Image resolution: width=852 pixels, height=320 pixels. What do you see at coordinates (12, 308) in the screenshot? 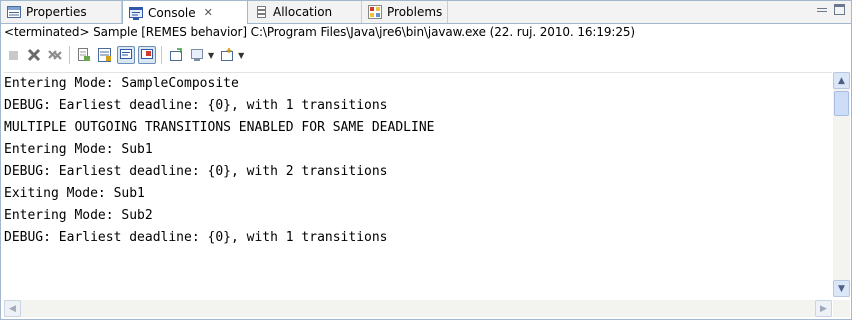
I see `scroll-left-icon: ◀` at bounding box center [12, 308].